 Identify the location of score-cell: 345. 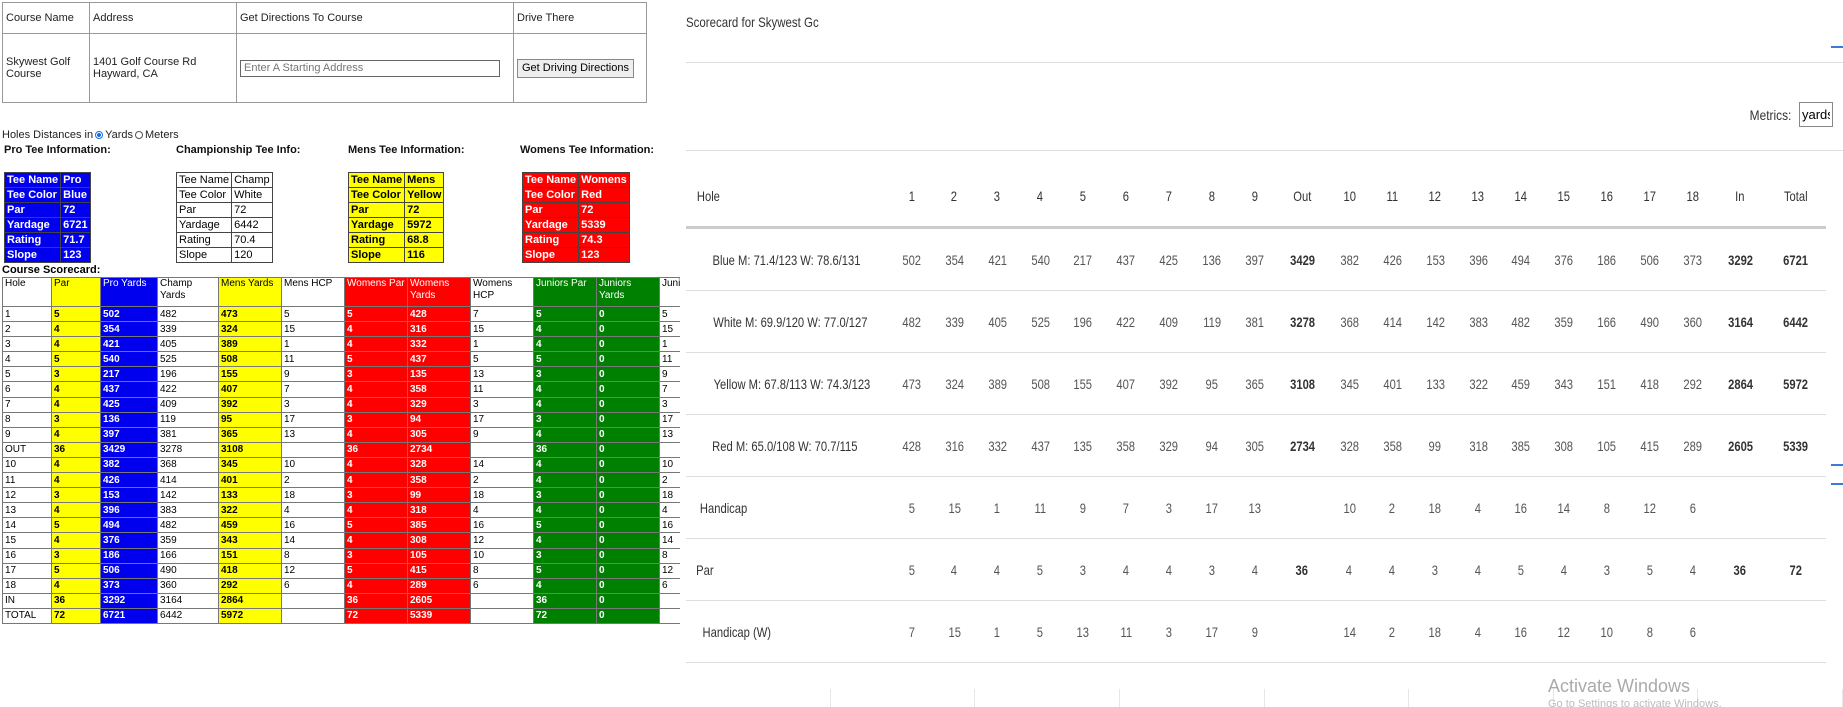
(1349, 383).